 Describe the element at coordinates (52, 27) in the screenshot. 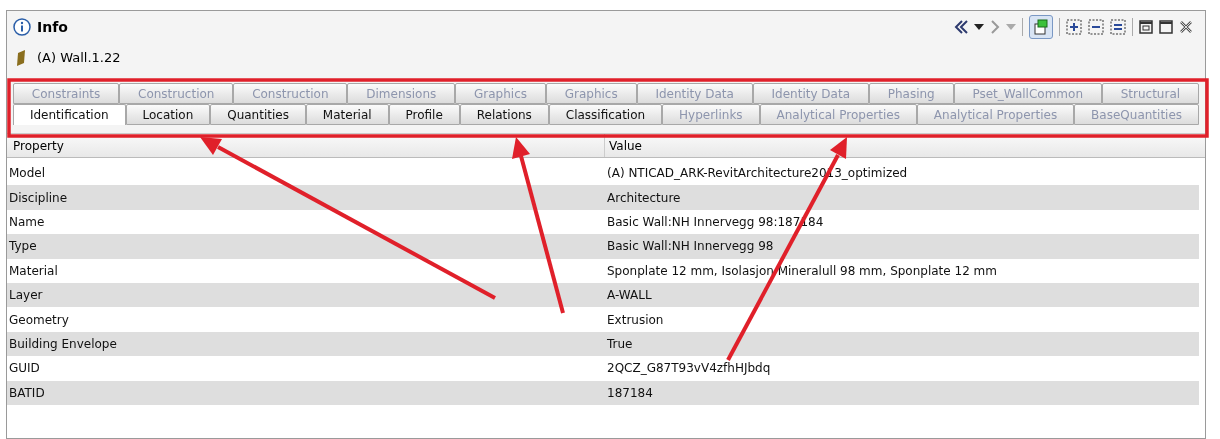

I see `panel-title: Info` at that location.